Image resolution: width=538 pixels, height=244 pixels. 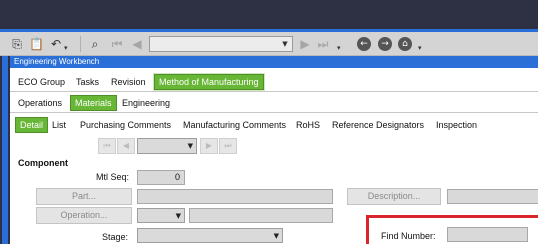 What do you see at coordinates (43, 163) in the screenshot?
I see `component-section-title: Component` at bounding box center [43, 163].